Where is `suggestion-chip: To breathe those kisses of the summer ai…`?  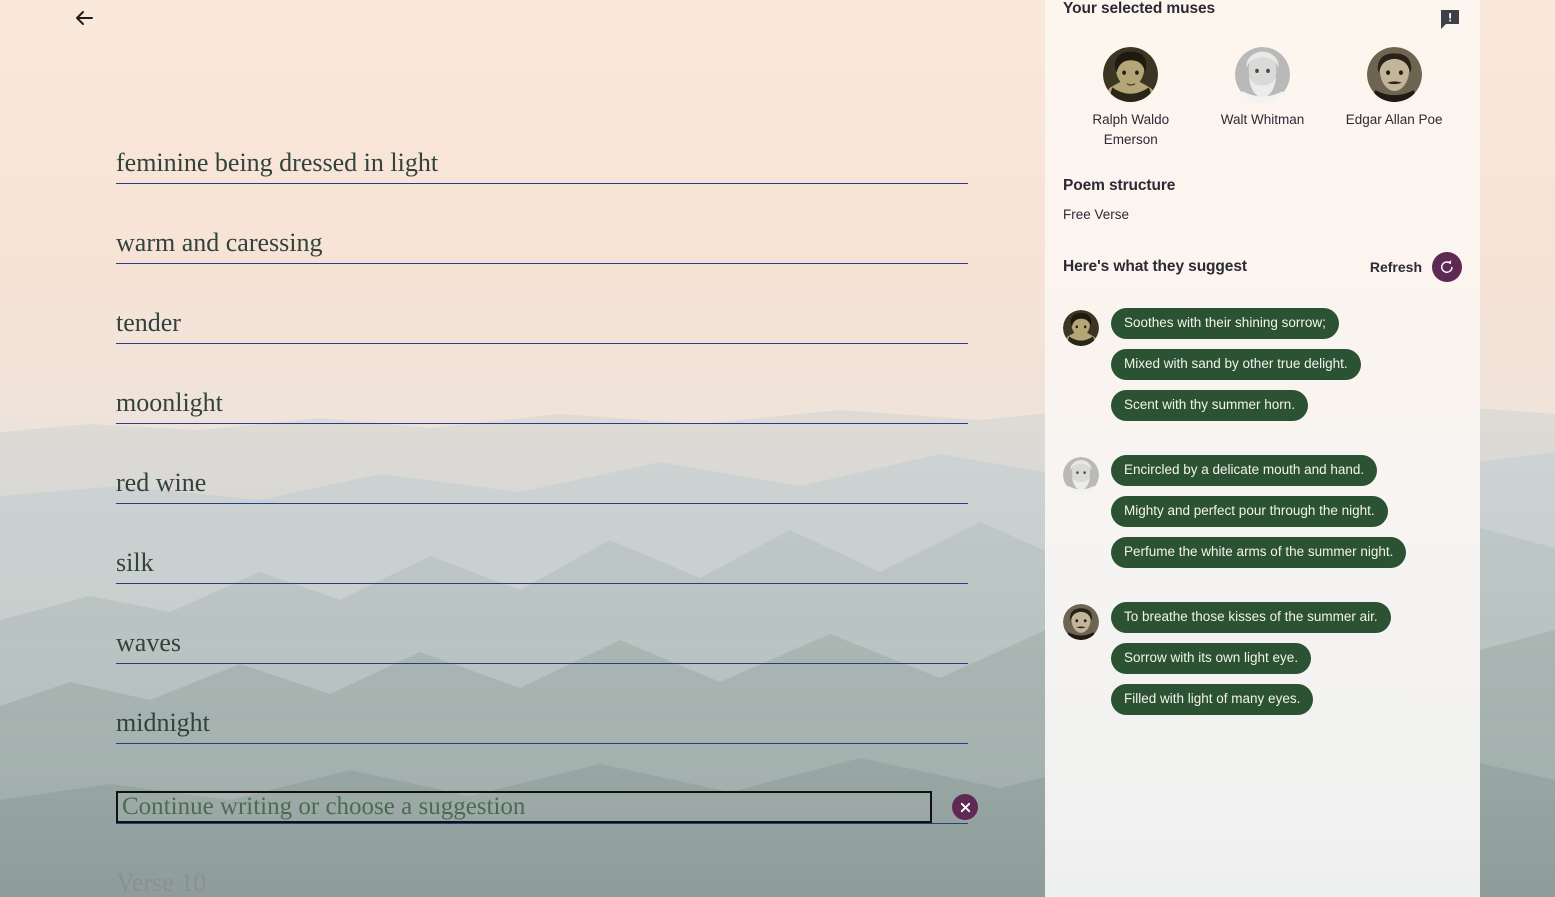 suggestion-chip: To breathe those kisses of the summer ai… is located at coordinates (1251, 617).